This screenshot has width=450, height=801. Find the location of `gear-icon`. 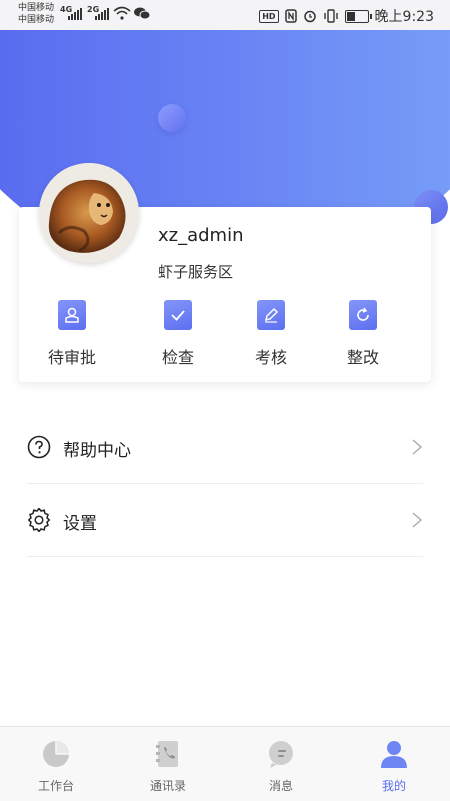

gear-icon is located at coordinates (39, 520).